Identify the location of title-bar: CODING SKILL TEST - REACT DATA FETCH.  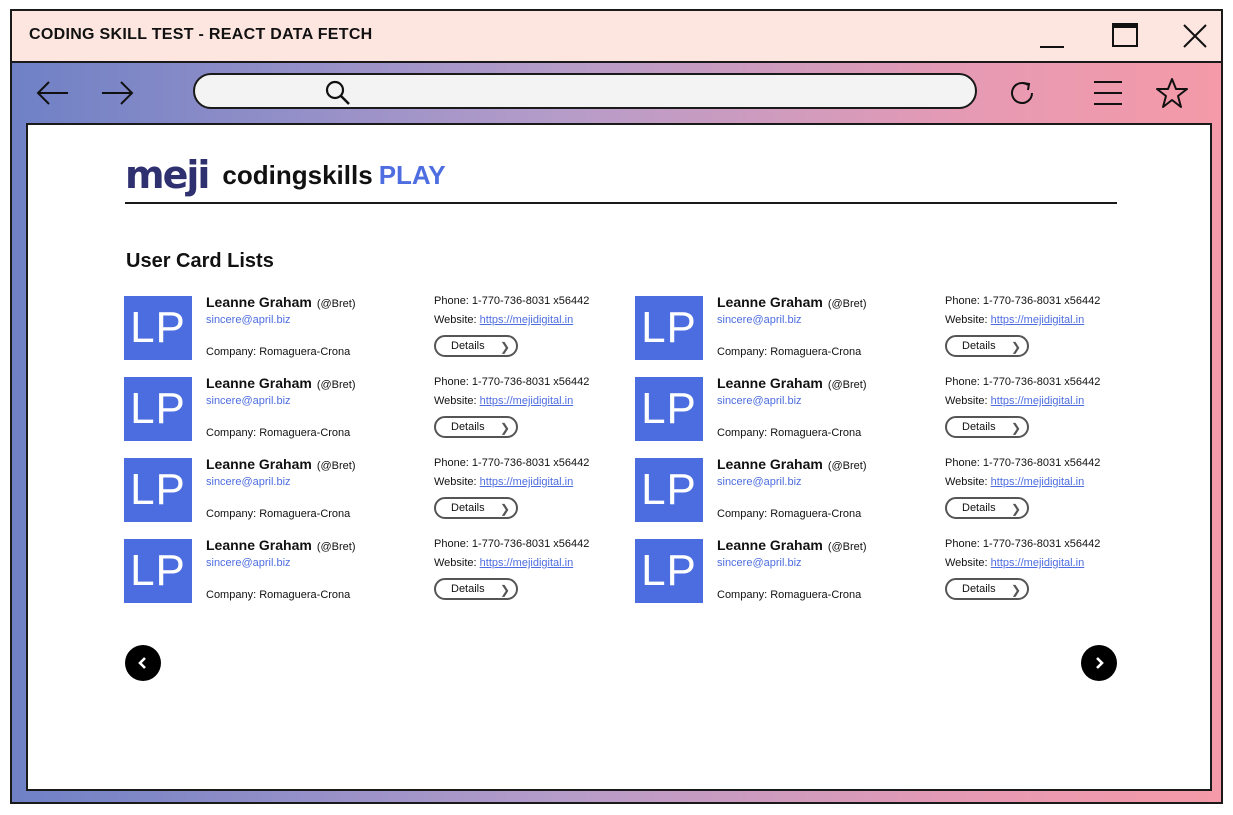
(616, 37).